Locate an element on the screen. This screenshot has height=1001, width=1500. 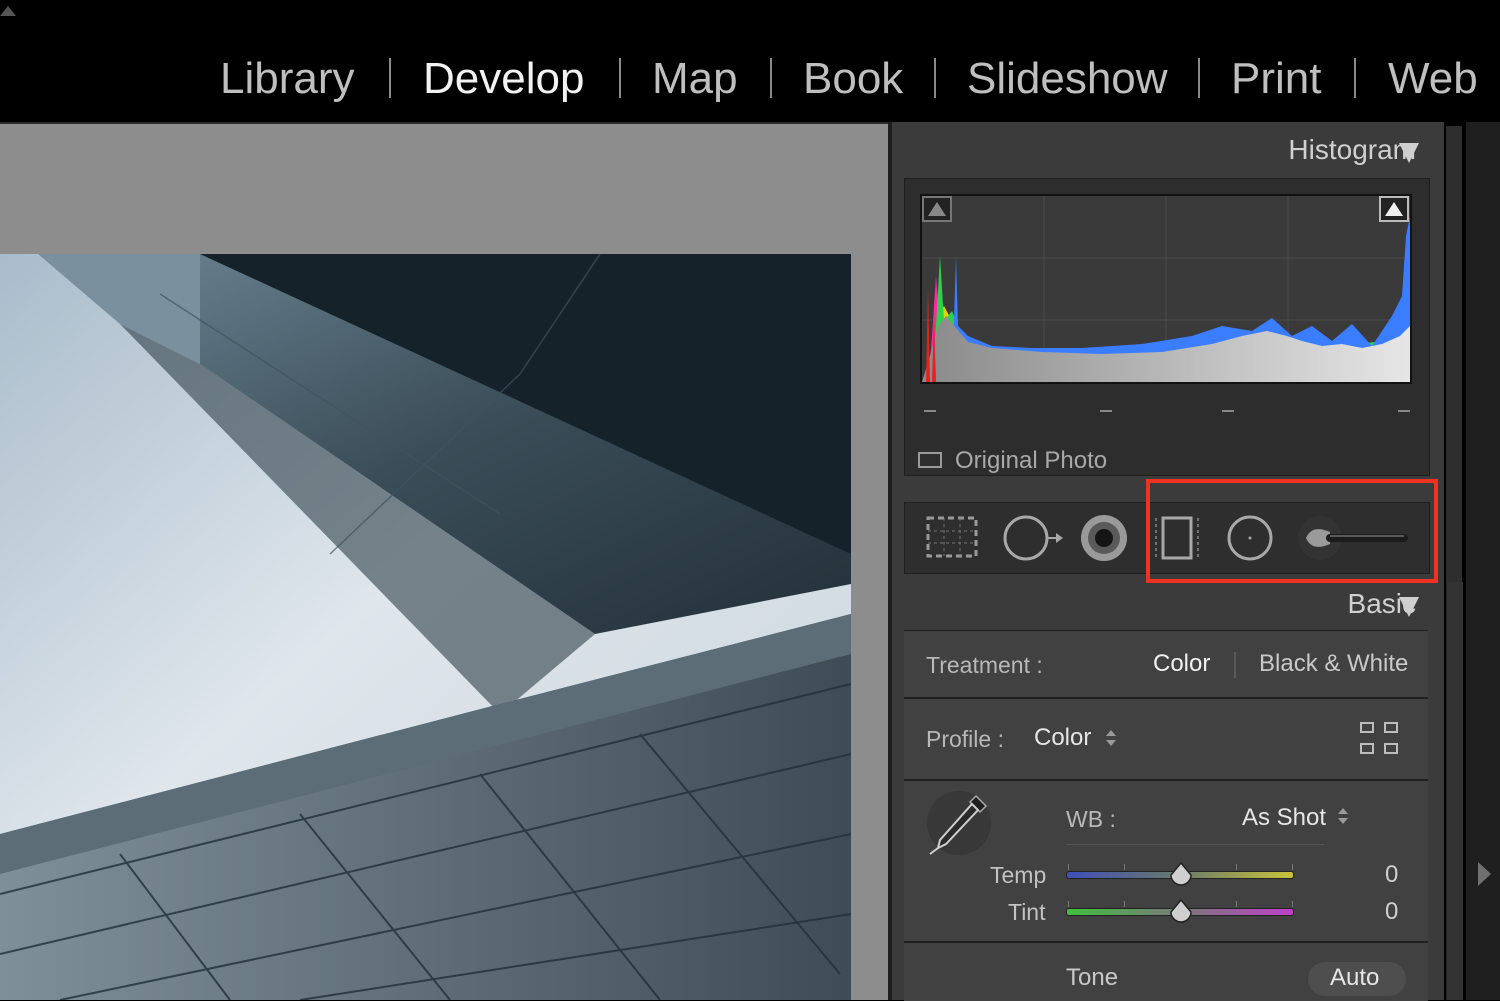
spot-removal-icon is located at coordinates (1033, 538).